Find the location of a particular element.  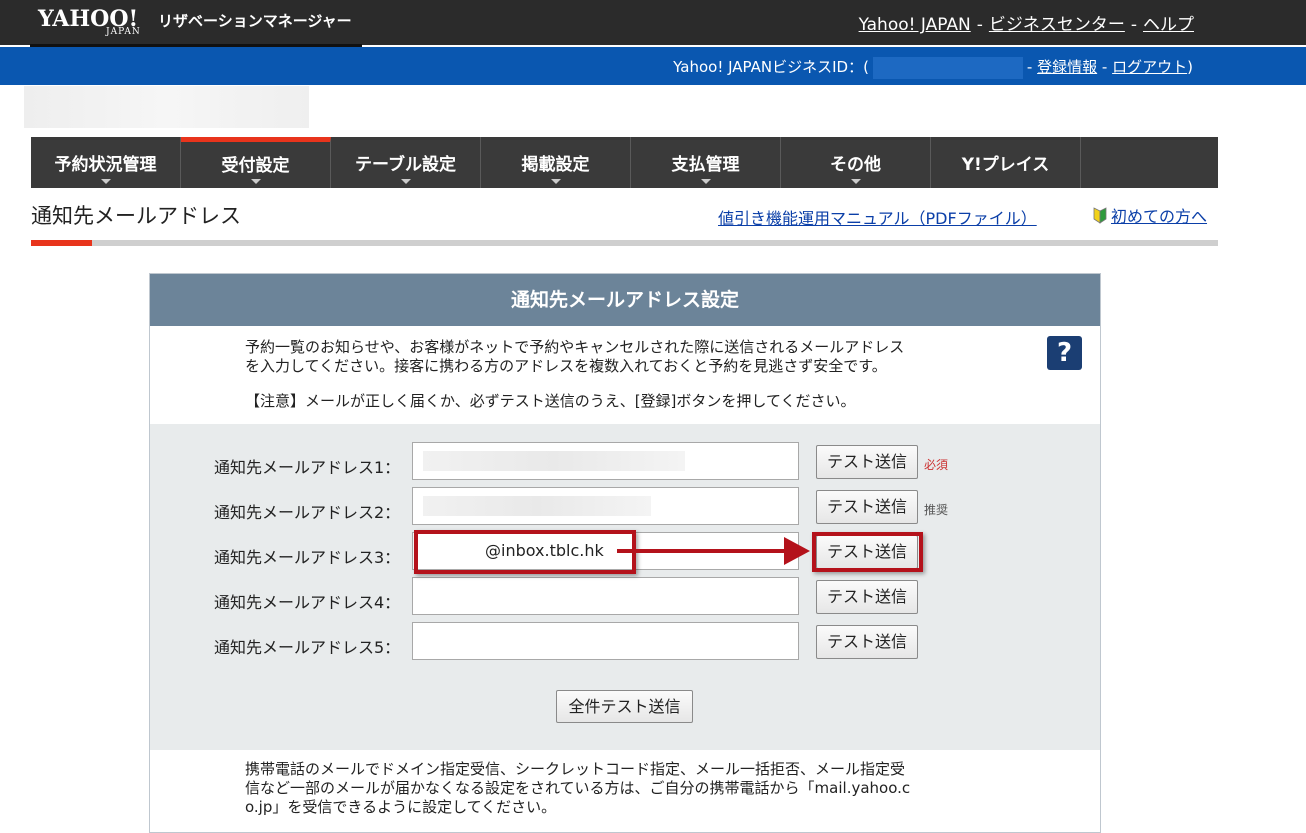

business-center-link: ビジネスセンター is located at coordinates (1057, 25).